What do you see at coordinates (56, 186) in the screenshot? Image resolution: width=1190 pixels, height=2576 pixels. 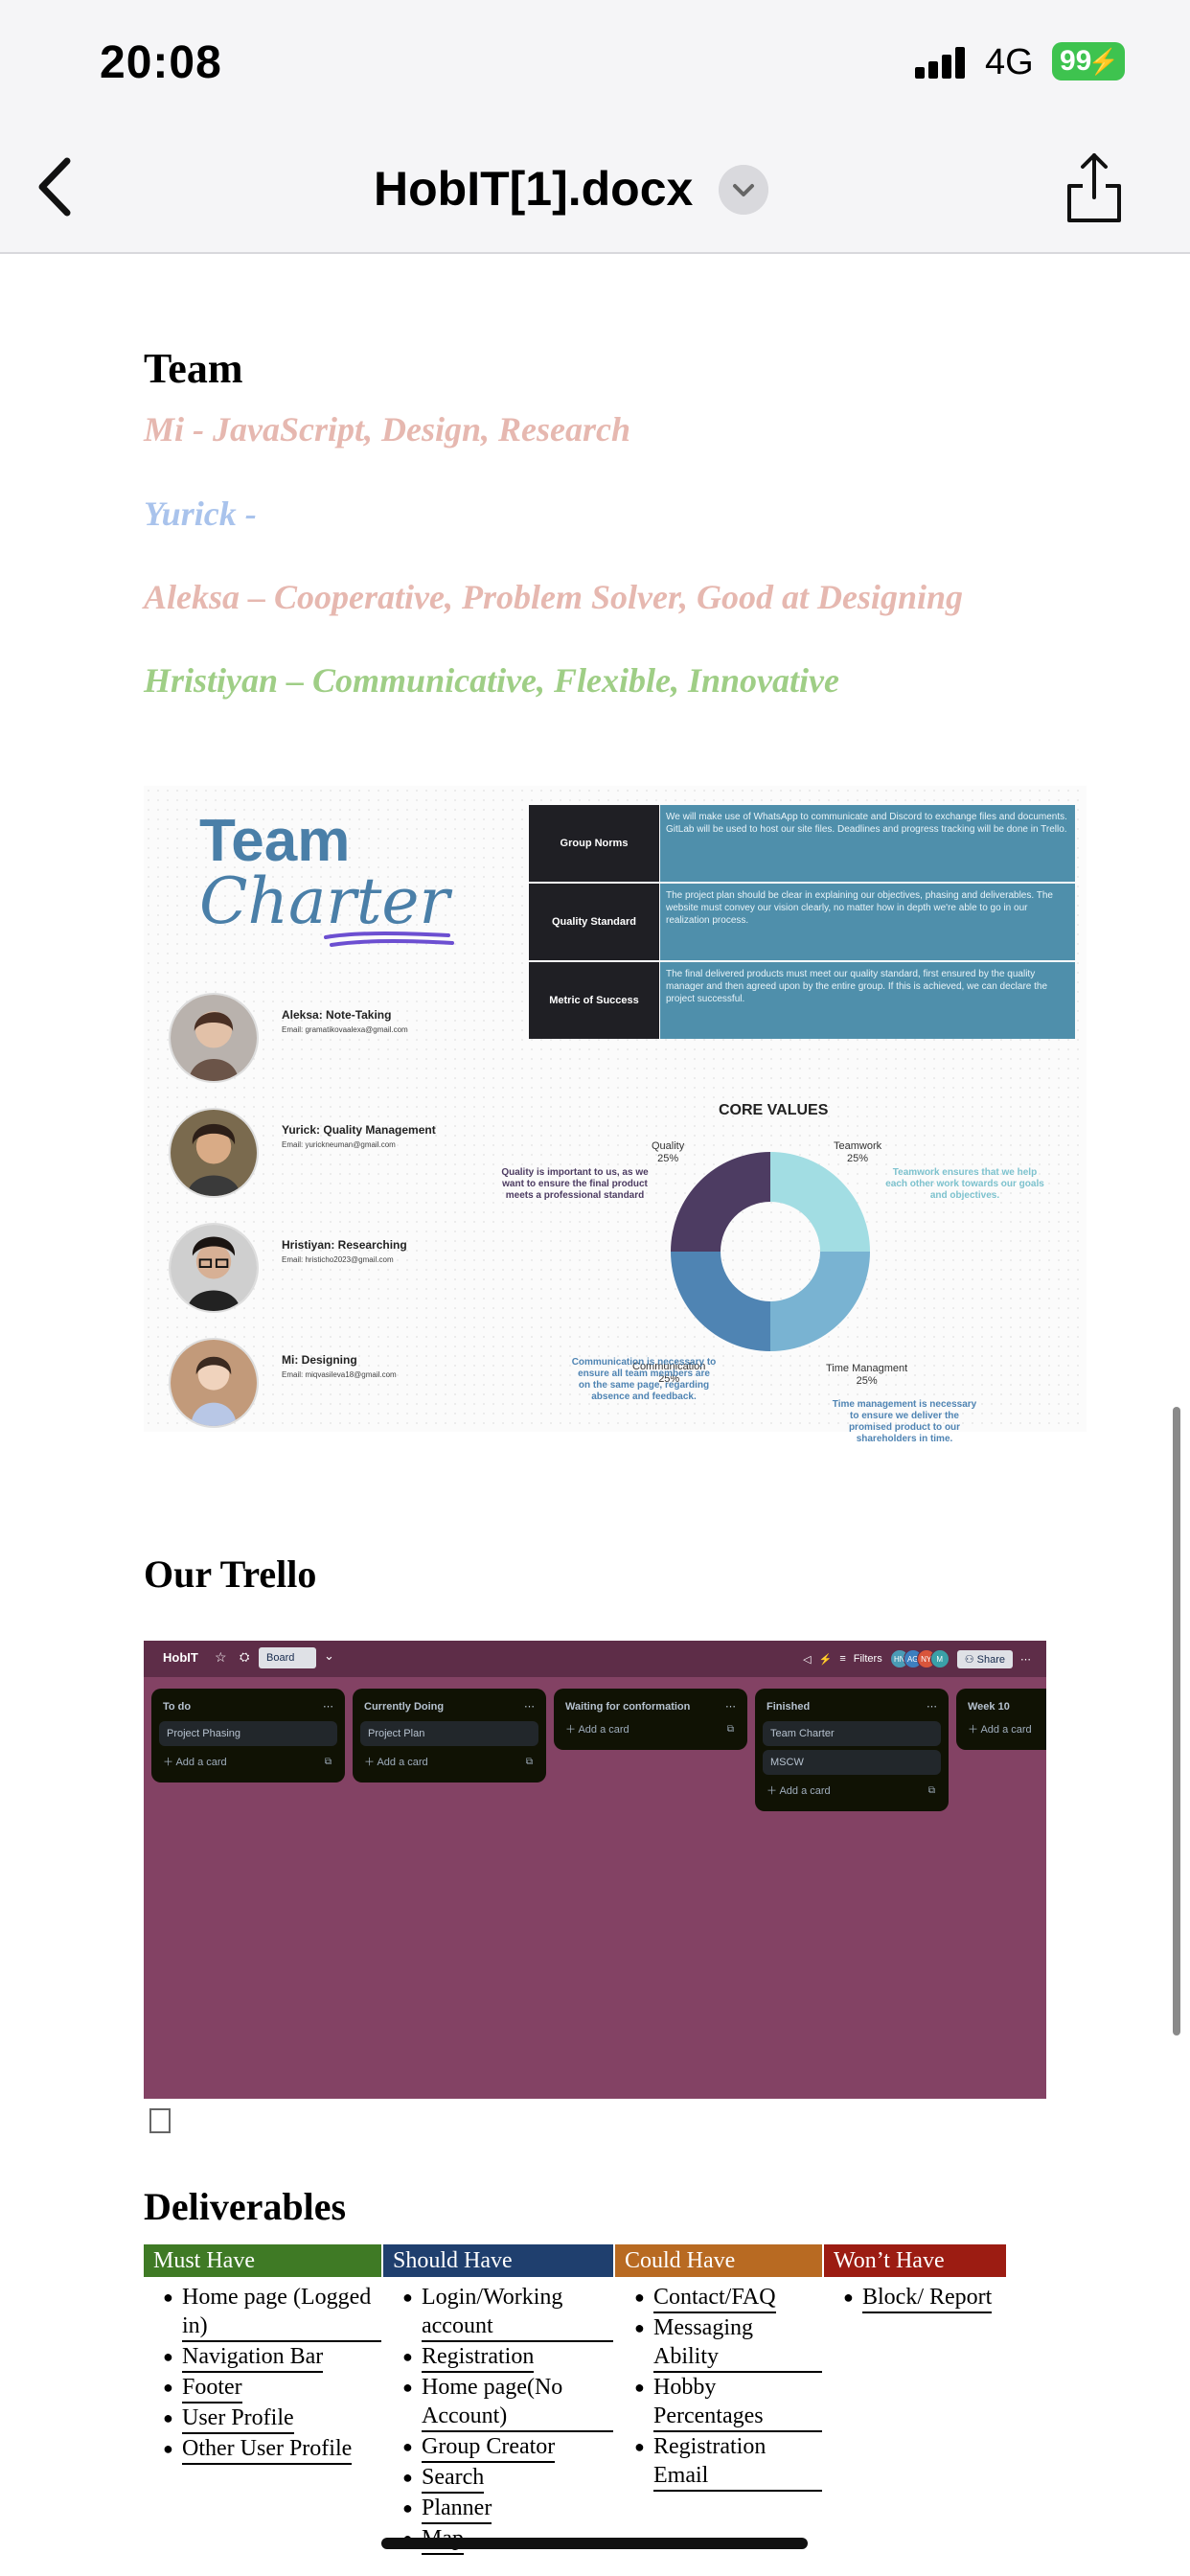 I see `back-chevron-icon` at bounding box center [56, 186].